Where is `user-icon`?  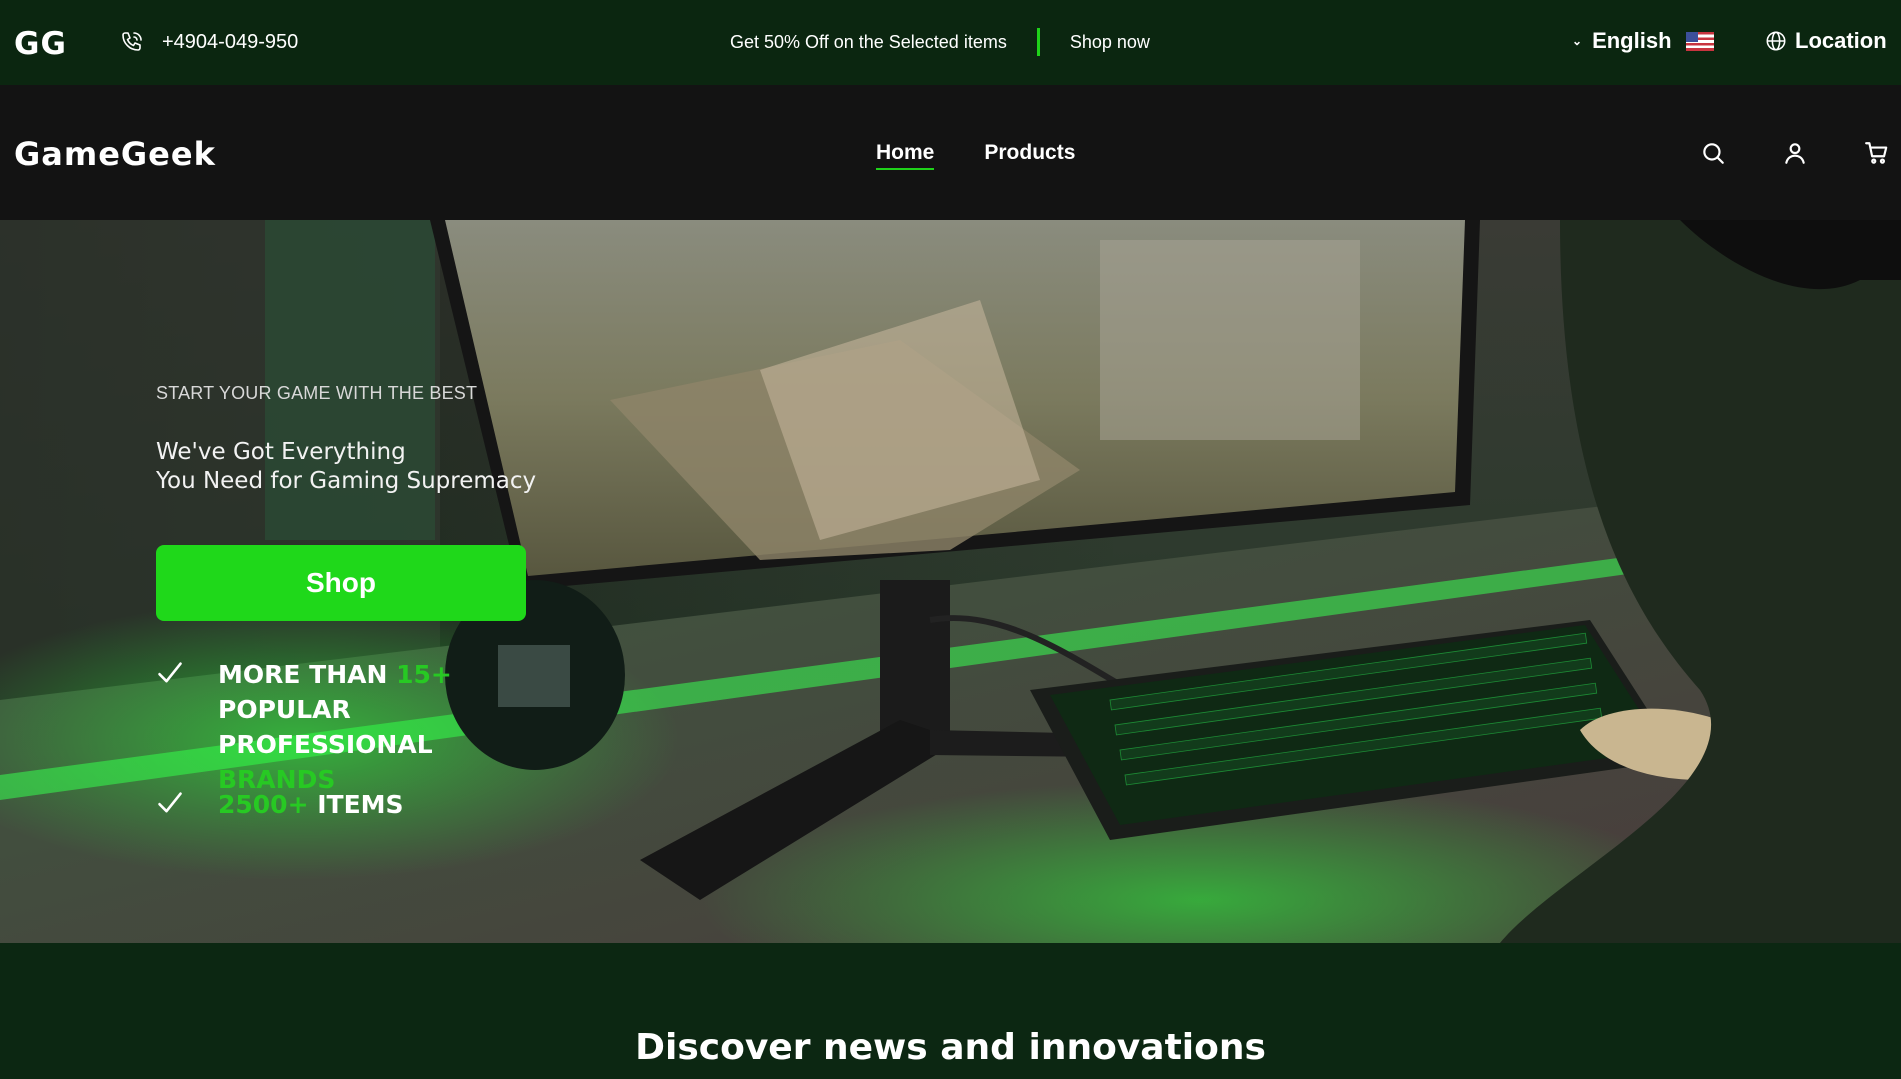
user-icon is located at coordinates (1795, 153).